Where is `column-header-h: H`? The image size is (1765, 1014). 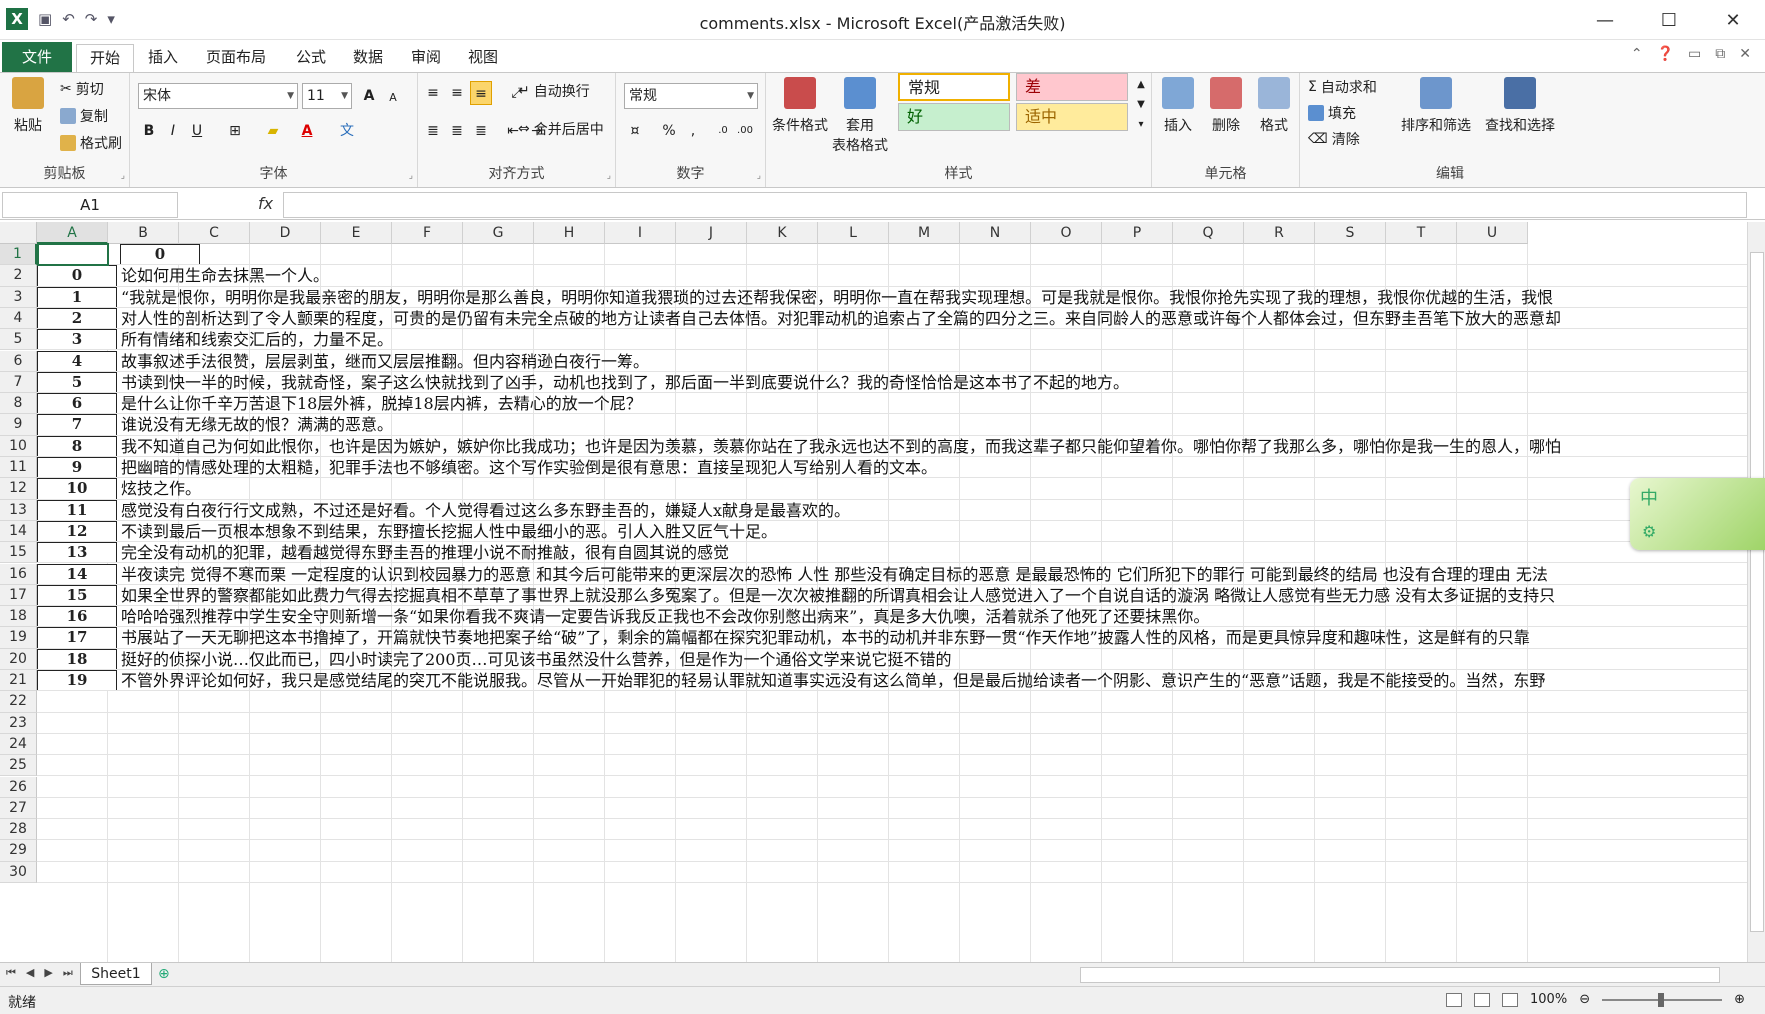 column-header-h: H is located at coordinates (569, 233).